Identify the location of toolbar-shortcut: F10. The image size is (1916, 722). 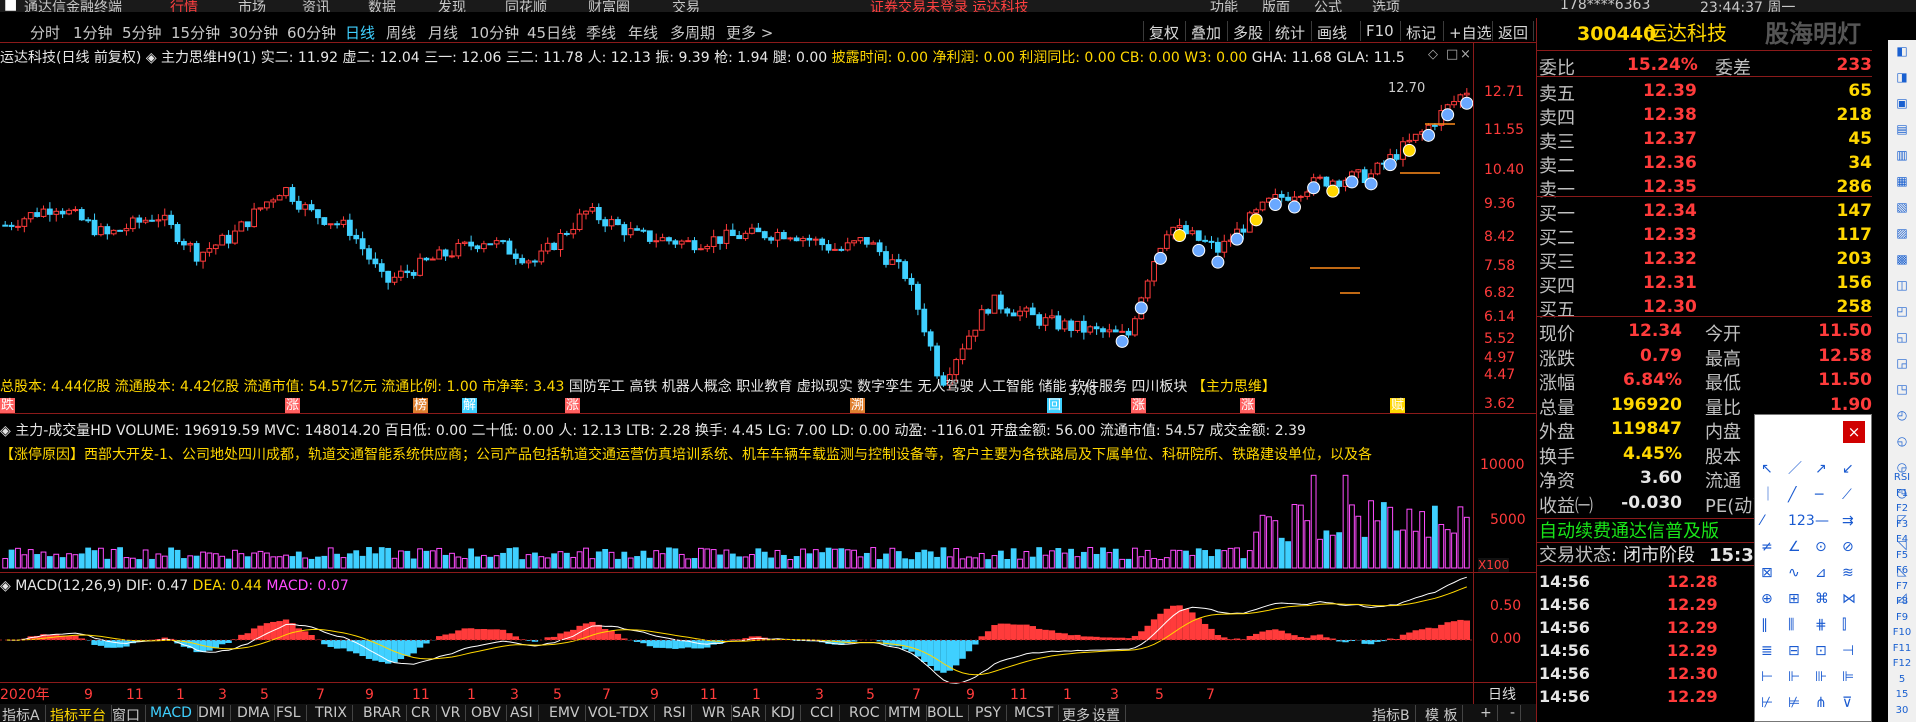
(1902, 634).